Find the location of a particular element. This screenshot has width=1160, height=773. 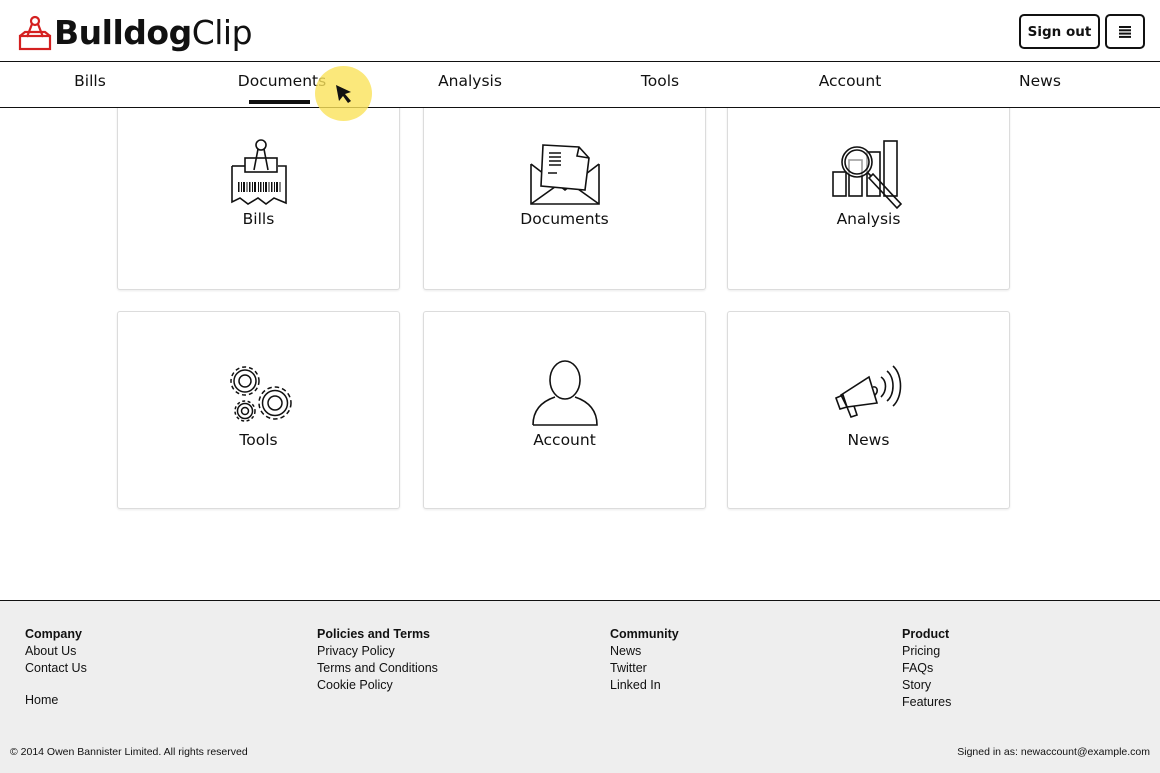

footer-link-linkedin: Linked In is located at coordinates (644, 685).